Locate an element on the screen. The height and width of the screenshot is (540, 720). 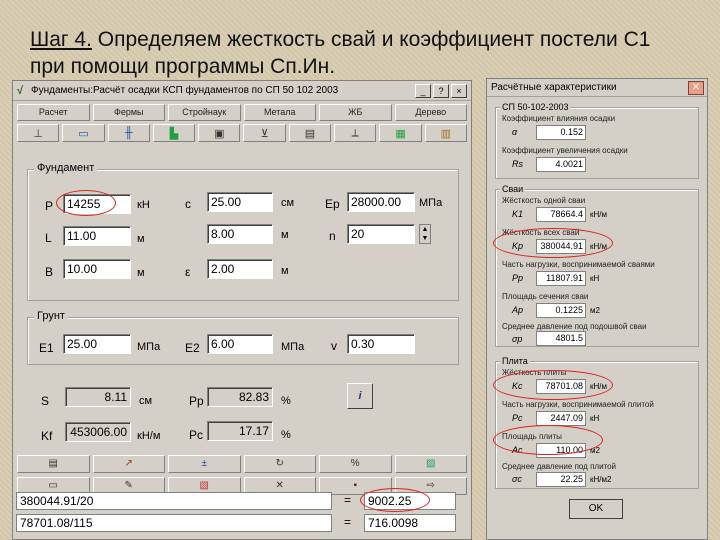
P-unit: кН is located at coordinates (143, 205).